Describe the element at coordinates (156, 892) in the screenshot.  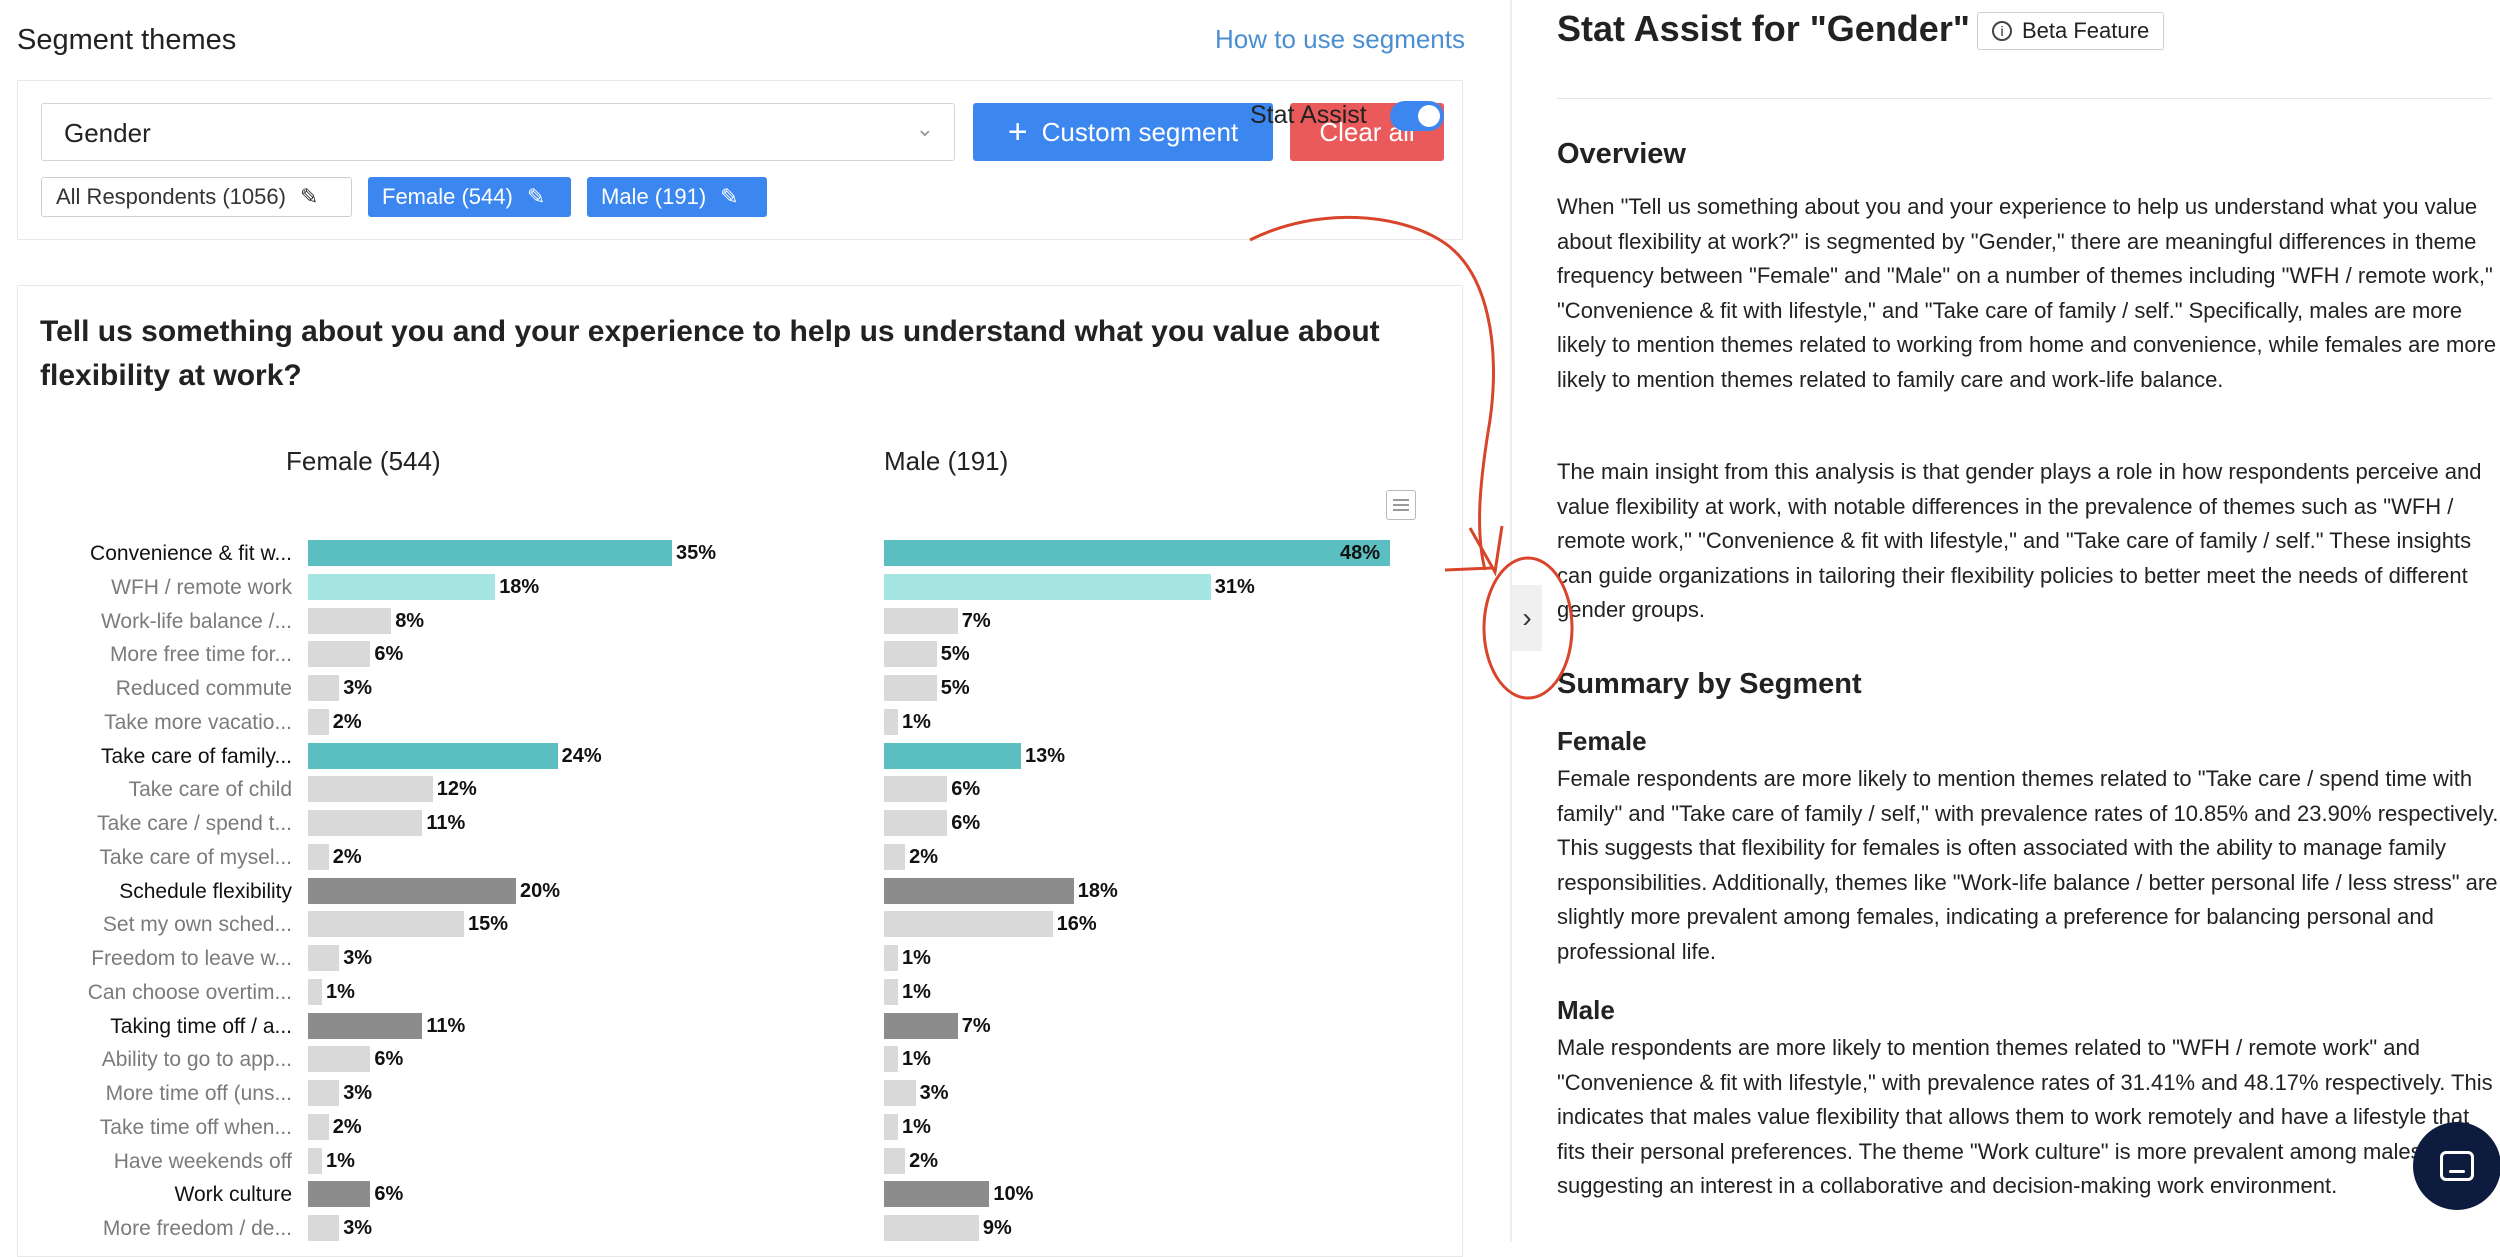
I see `theme-label: Schedule flexibility` at that location.